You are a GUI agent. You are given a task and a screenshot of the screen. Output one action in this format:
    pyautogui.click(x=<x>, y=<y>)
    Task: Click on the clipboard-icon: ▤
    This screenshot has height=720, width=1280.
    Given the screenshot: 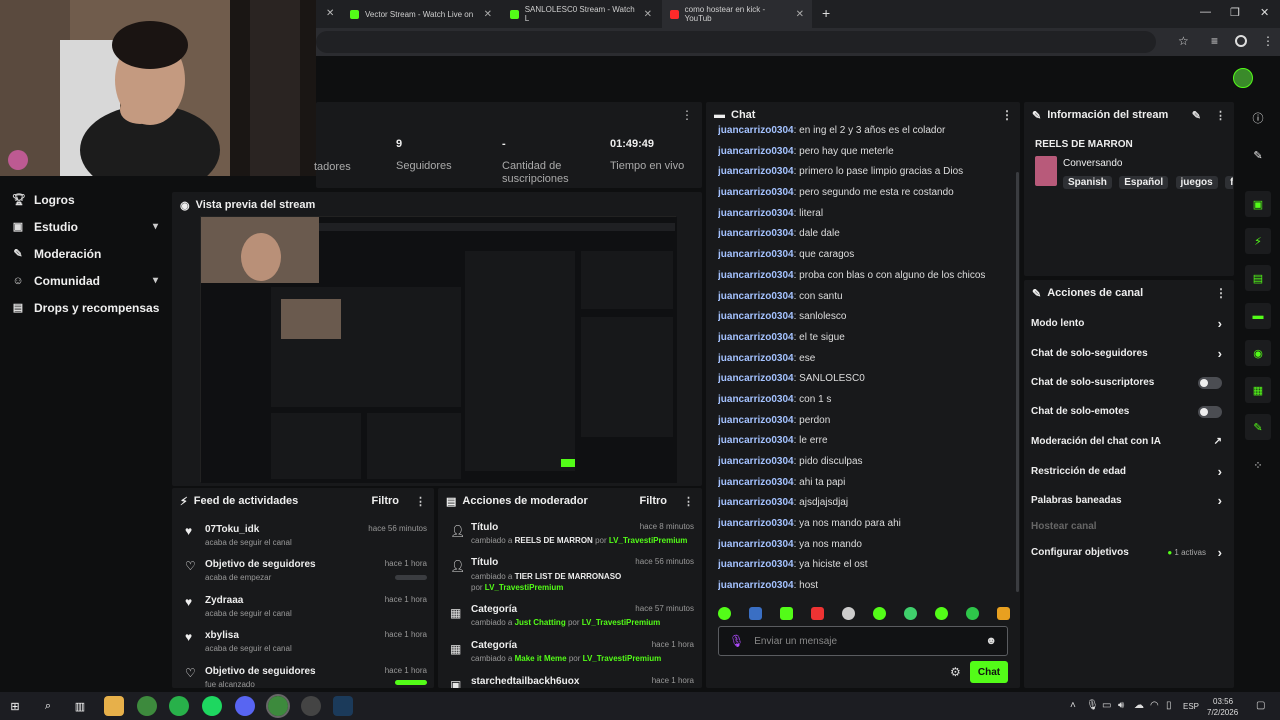 What is the action you would take?
    pyautogui.click(x=1258, y=278)
    